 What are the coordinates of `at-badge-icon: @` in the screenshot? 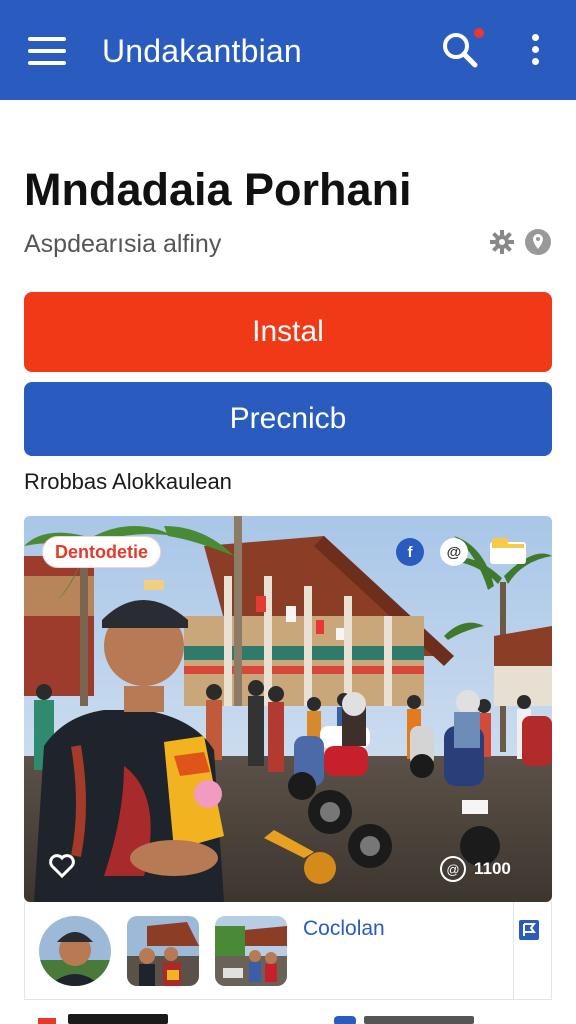 It's located at (454, 552).